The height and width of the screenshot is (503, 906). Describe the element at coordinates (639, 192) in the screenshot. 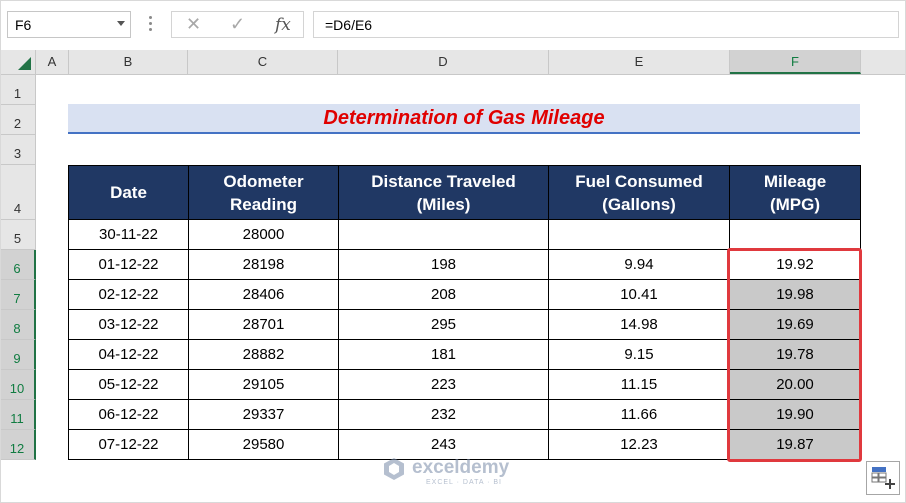

I see `header-fuel: Fuel Consumed (Gallons)` at that location.